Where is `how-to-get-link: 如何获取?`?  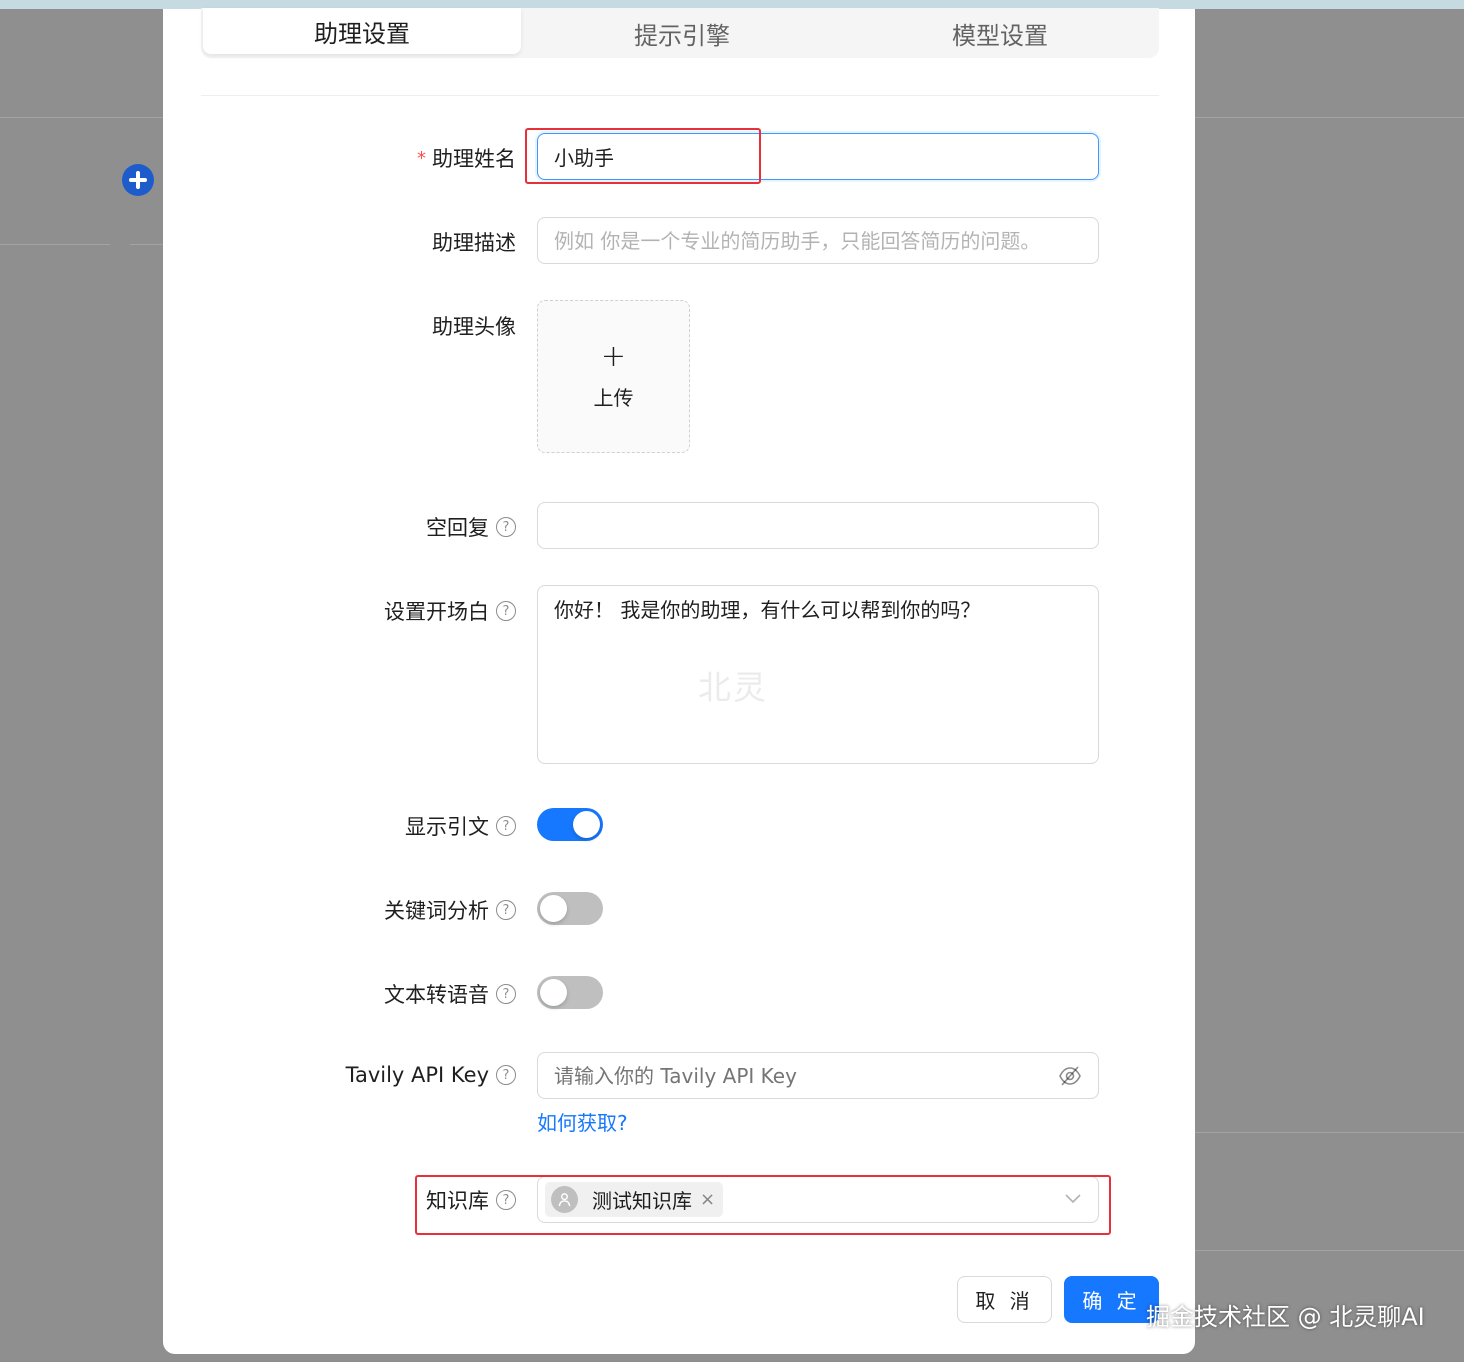
how-to-get-link: 如何获取? is located at coordinates (582, 1121).